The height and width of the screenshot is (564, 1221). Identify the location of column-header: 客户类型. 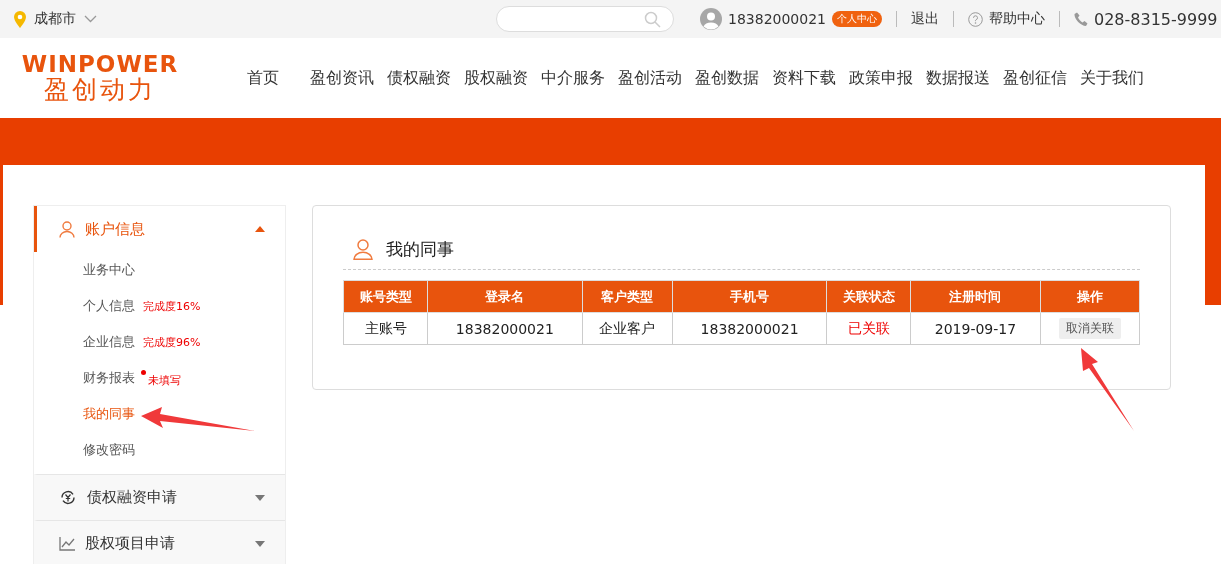
(627, 296).